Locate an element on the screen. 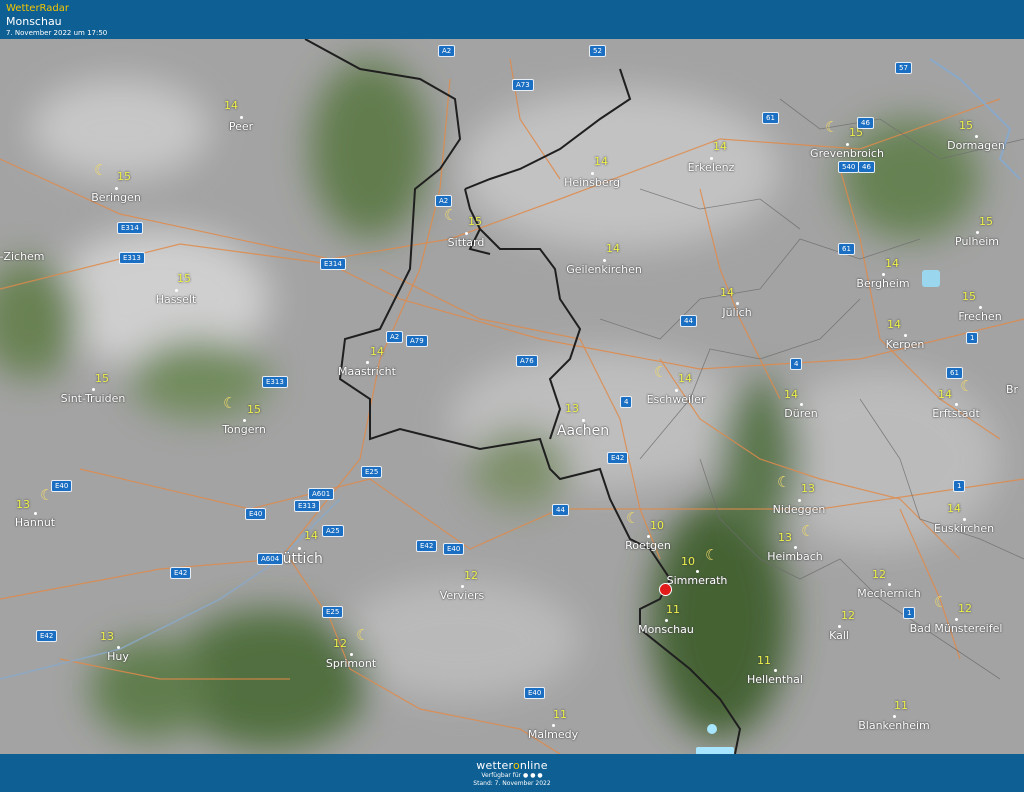 The width and height of the screenshot is (1024, 792). temperature-geilenkirchen: 14 is located at coordinates (613, 248).